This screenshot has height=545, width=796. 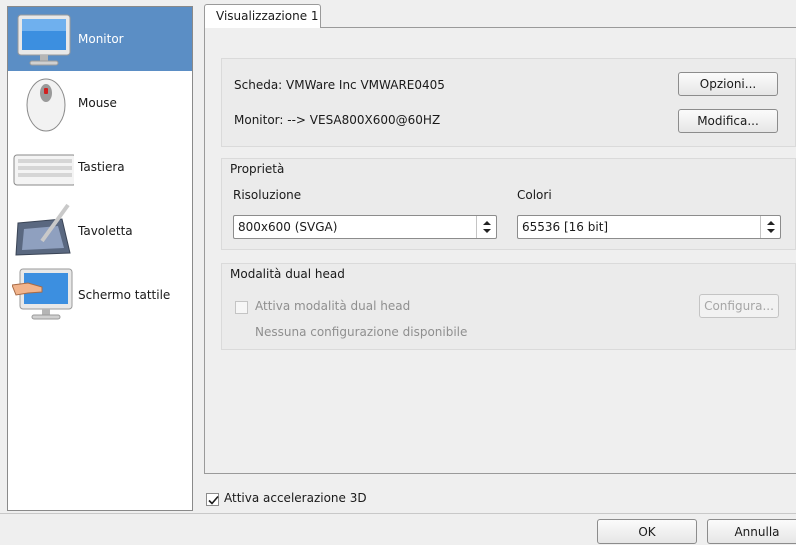 I want to click on touchscreen-icon, so click(x=42, y=295).